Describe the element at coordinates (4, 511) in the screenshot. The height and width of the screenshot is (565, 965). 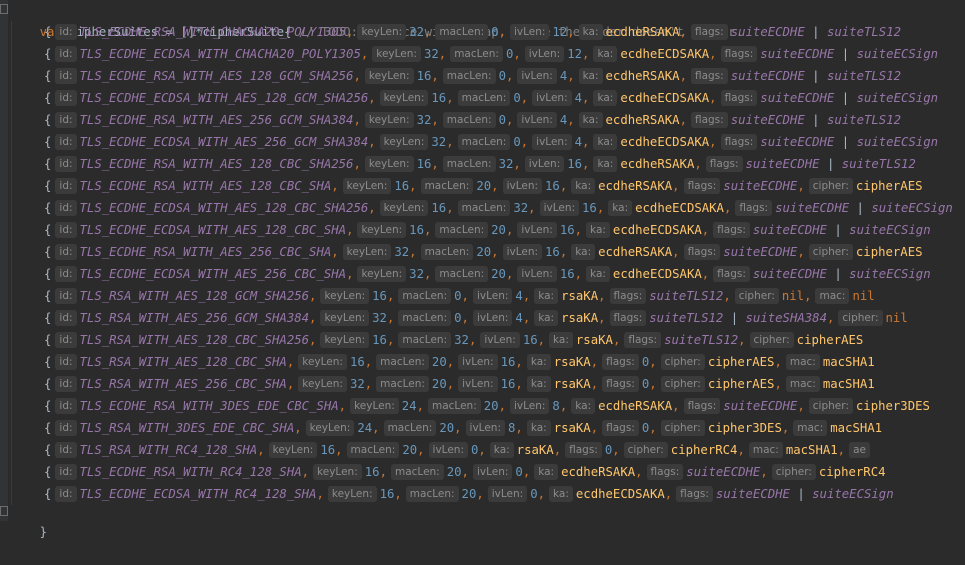
I see `fold-end-marker-icon` at that location.